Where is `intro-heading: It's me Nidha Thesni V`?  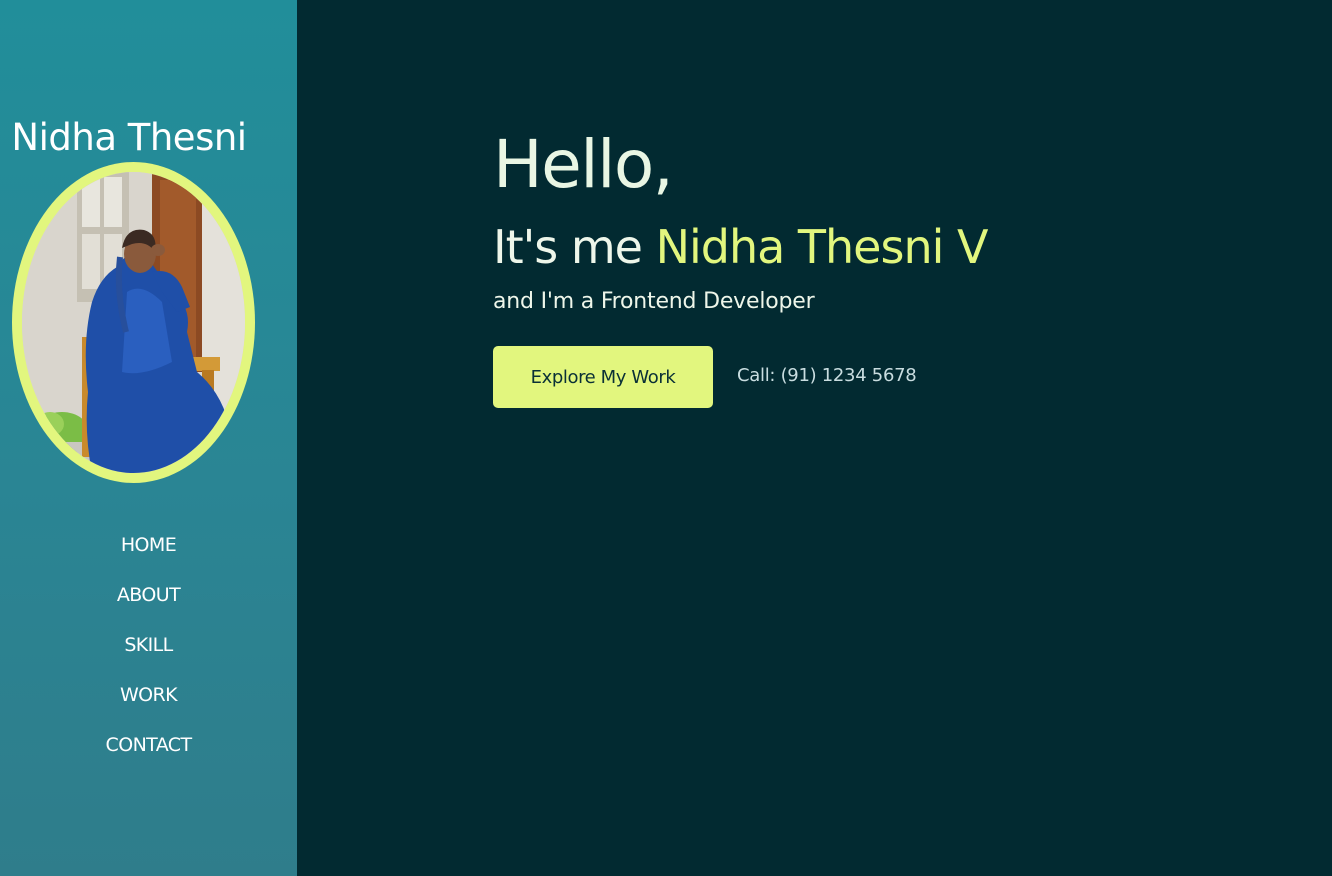
intro-heading: It's me Nidha Thesni V is located at coordinates (741, 247).